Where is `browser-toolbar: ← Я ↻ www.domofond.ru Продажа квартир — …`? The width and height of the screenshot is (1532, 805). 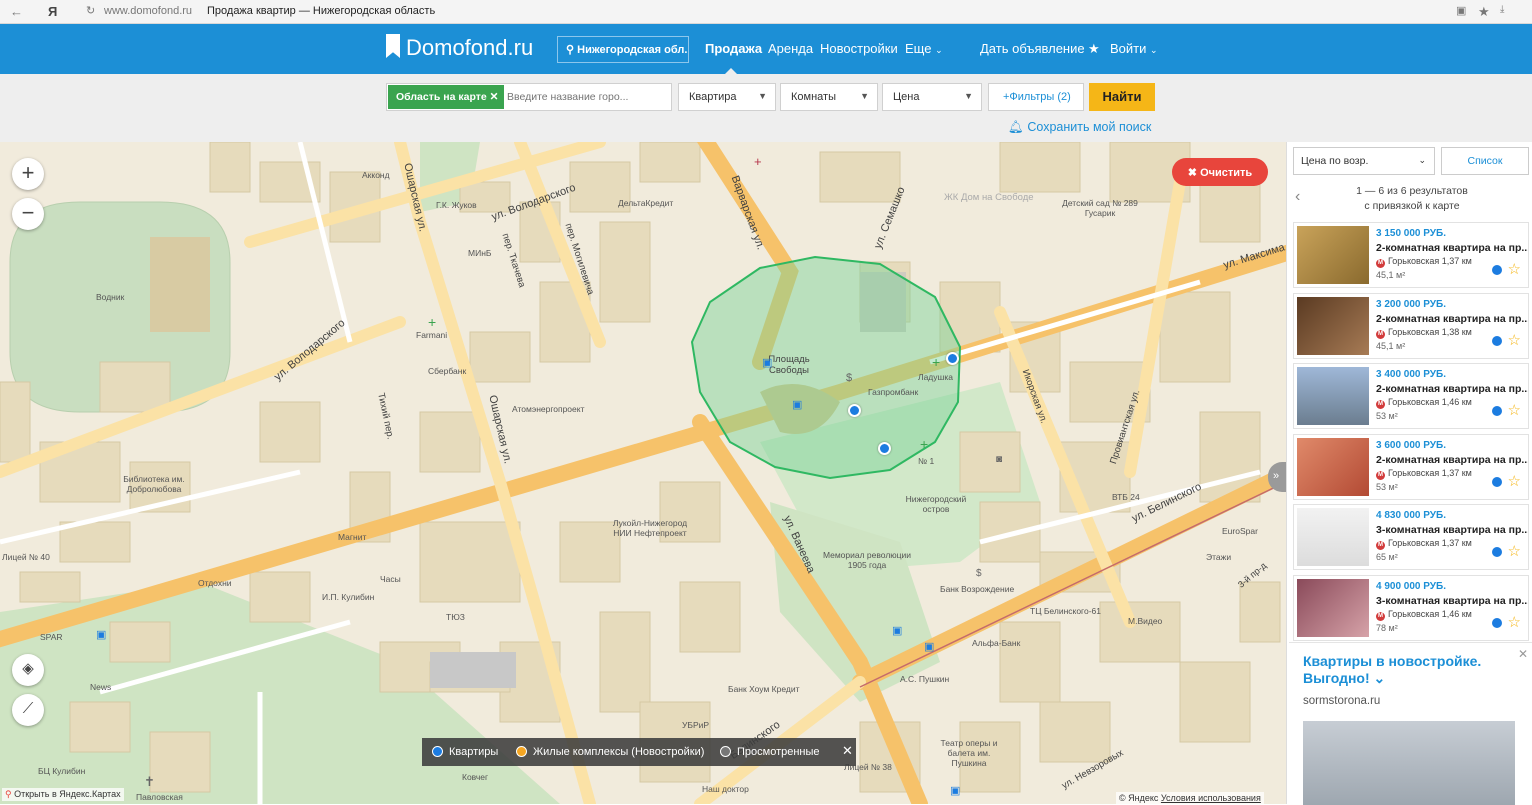 browser-toolbar: ← Я ↻ www.domofond.ru Продажа квартир — … is located at coordinates (766, 12).